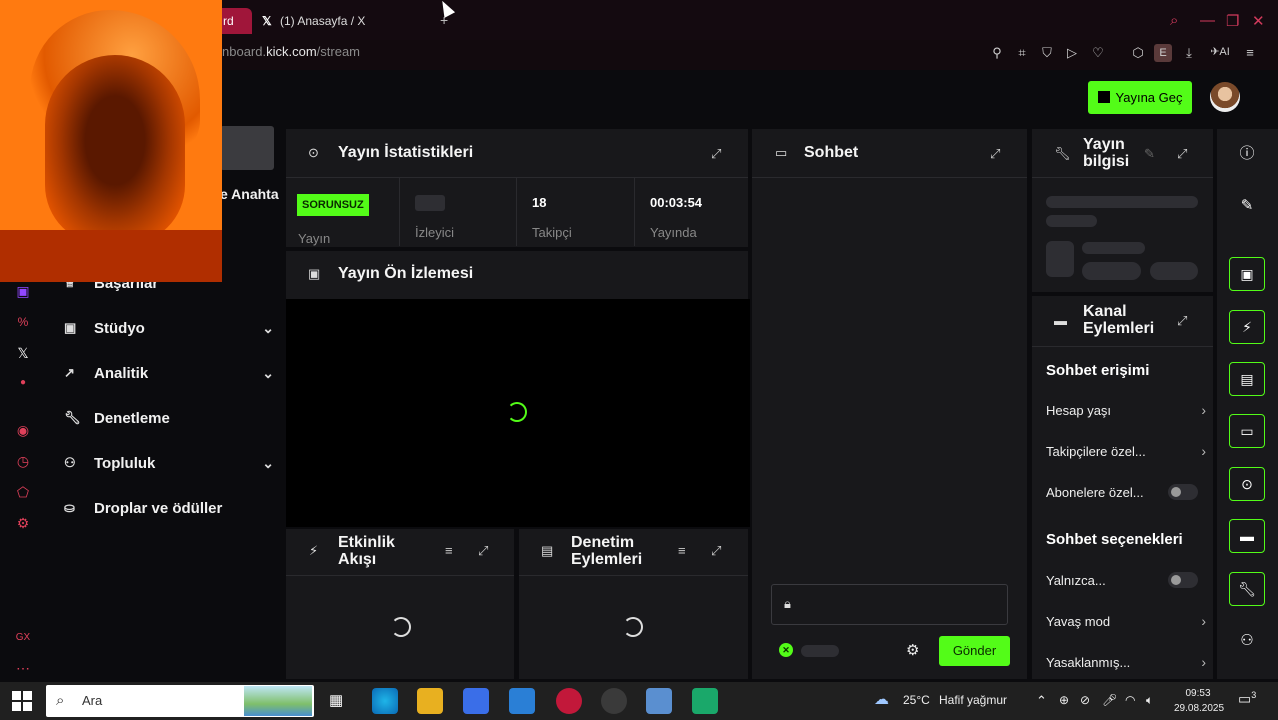 Image resolution: width=1278 pixels, height=720 pixels. Describe the element at coordinates (23, 523) in the screenshot. I see `settings-icon: ⚙` at that location.